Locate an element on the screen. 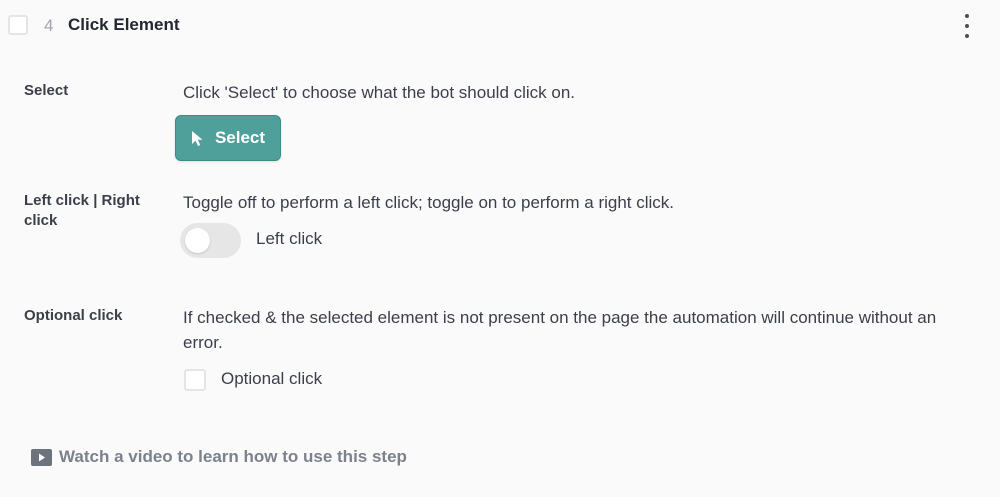 This screenshot has height=497, width=1000. click-type-label: Left click | Right click is located at coordinates (82, 210).